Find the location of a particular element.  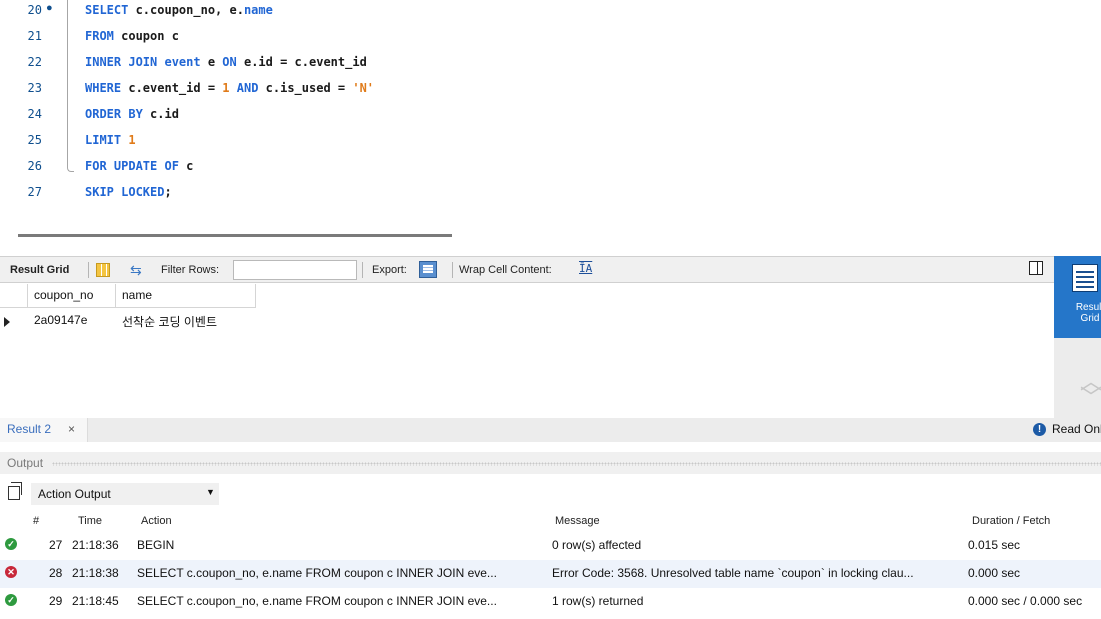

action-duration: 0.015 sec is located at coordinates (994, 545).